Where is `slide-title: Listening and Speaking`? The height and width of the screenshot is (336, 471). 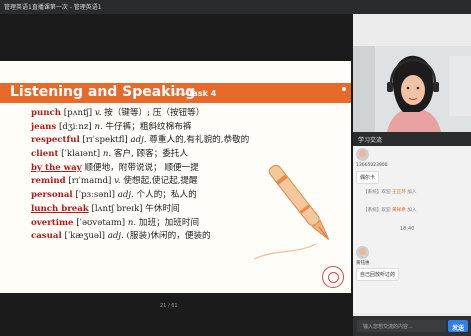
slide-title: Listening and Speaking is located at coordinates (103, 92).